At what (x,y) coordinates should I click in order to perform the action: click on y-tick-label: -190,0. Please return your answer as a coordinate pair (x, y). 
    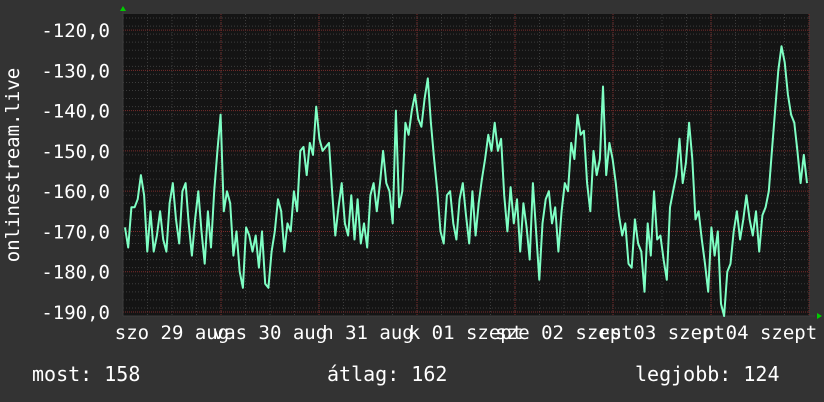
    Looking at the image, I should click on (75, 313).